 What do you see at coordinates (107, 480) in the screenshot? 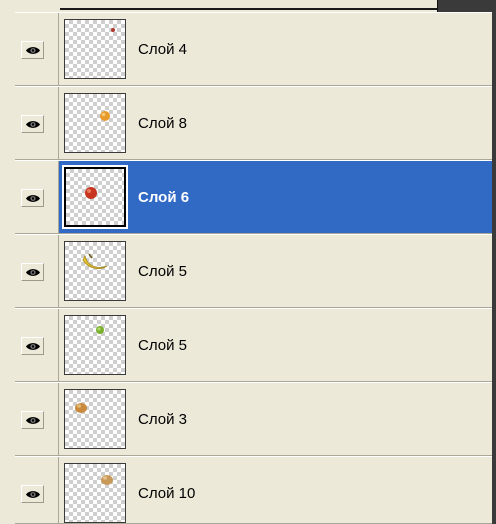
I see `tan-fruit-image` at bounding box center [107, 480].